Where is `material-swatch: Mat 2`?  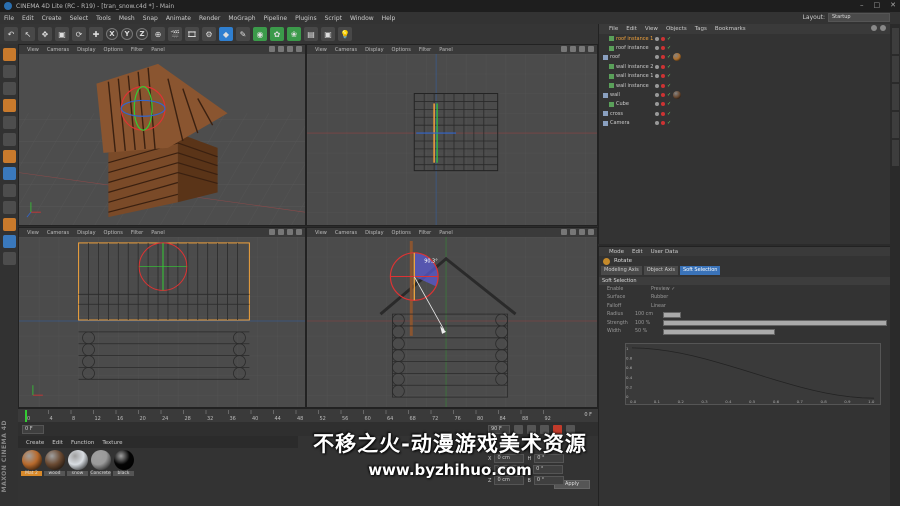
material-swatch: Mat 2 is located at coordinates (31, 463).